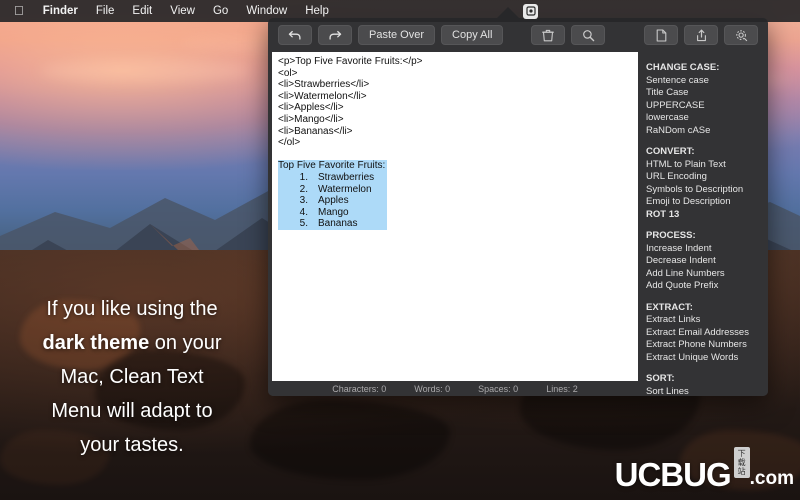 This screenshot has height=500, width=800. What do you see at coordinates (359, 388) in the screenshot?
I see `status-characters: Characters: 0` at bounding box center [359, 388].